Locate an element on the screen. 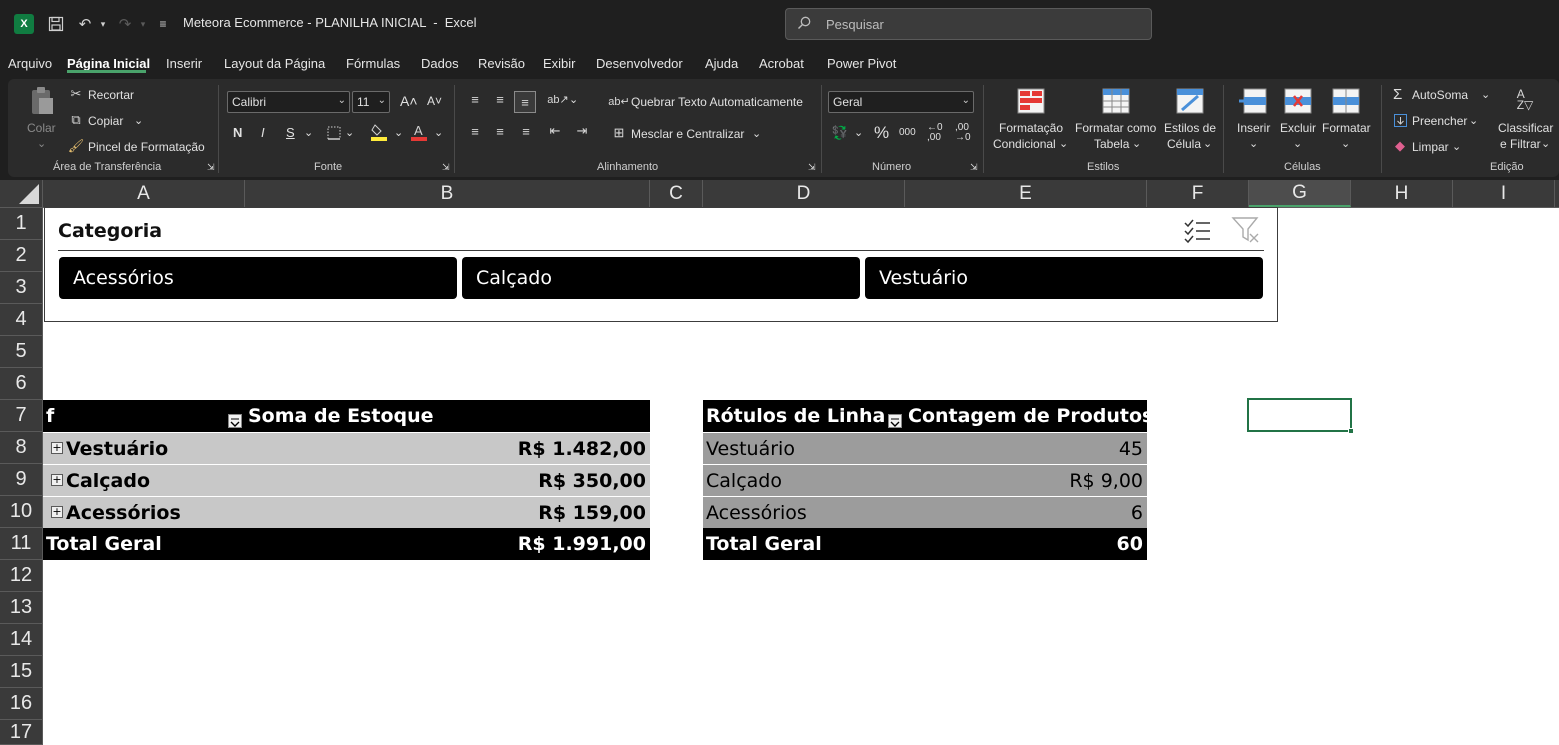  format-table-dropdown-icon: ⌄ is located at coordinates (1136, 143).